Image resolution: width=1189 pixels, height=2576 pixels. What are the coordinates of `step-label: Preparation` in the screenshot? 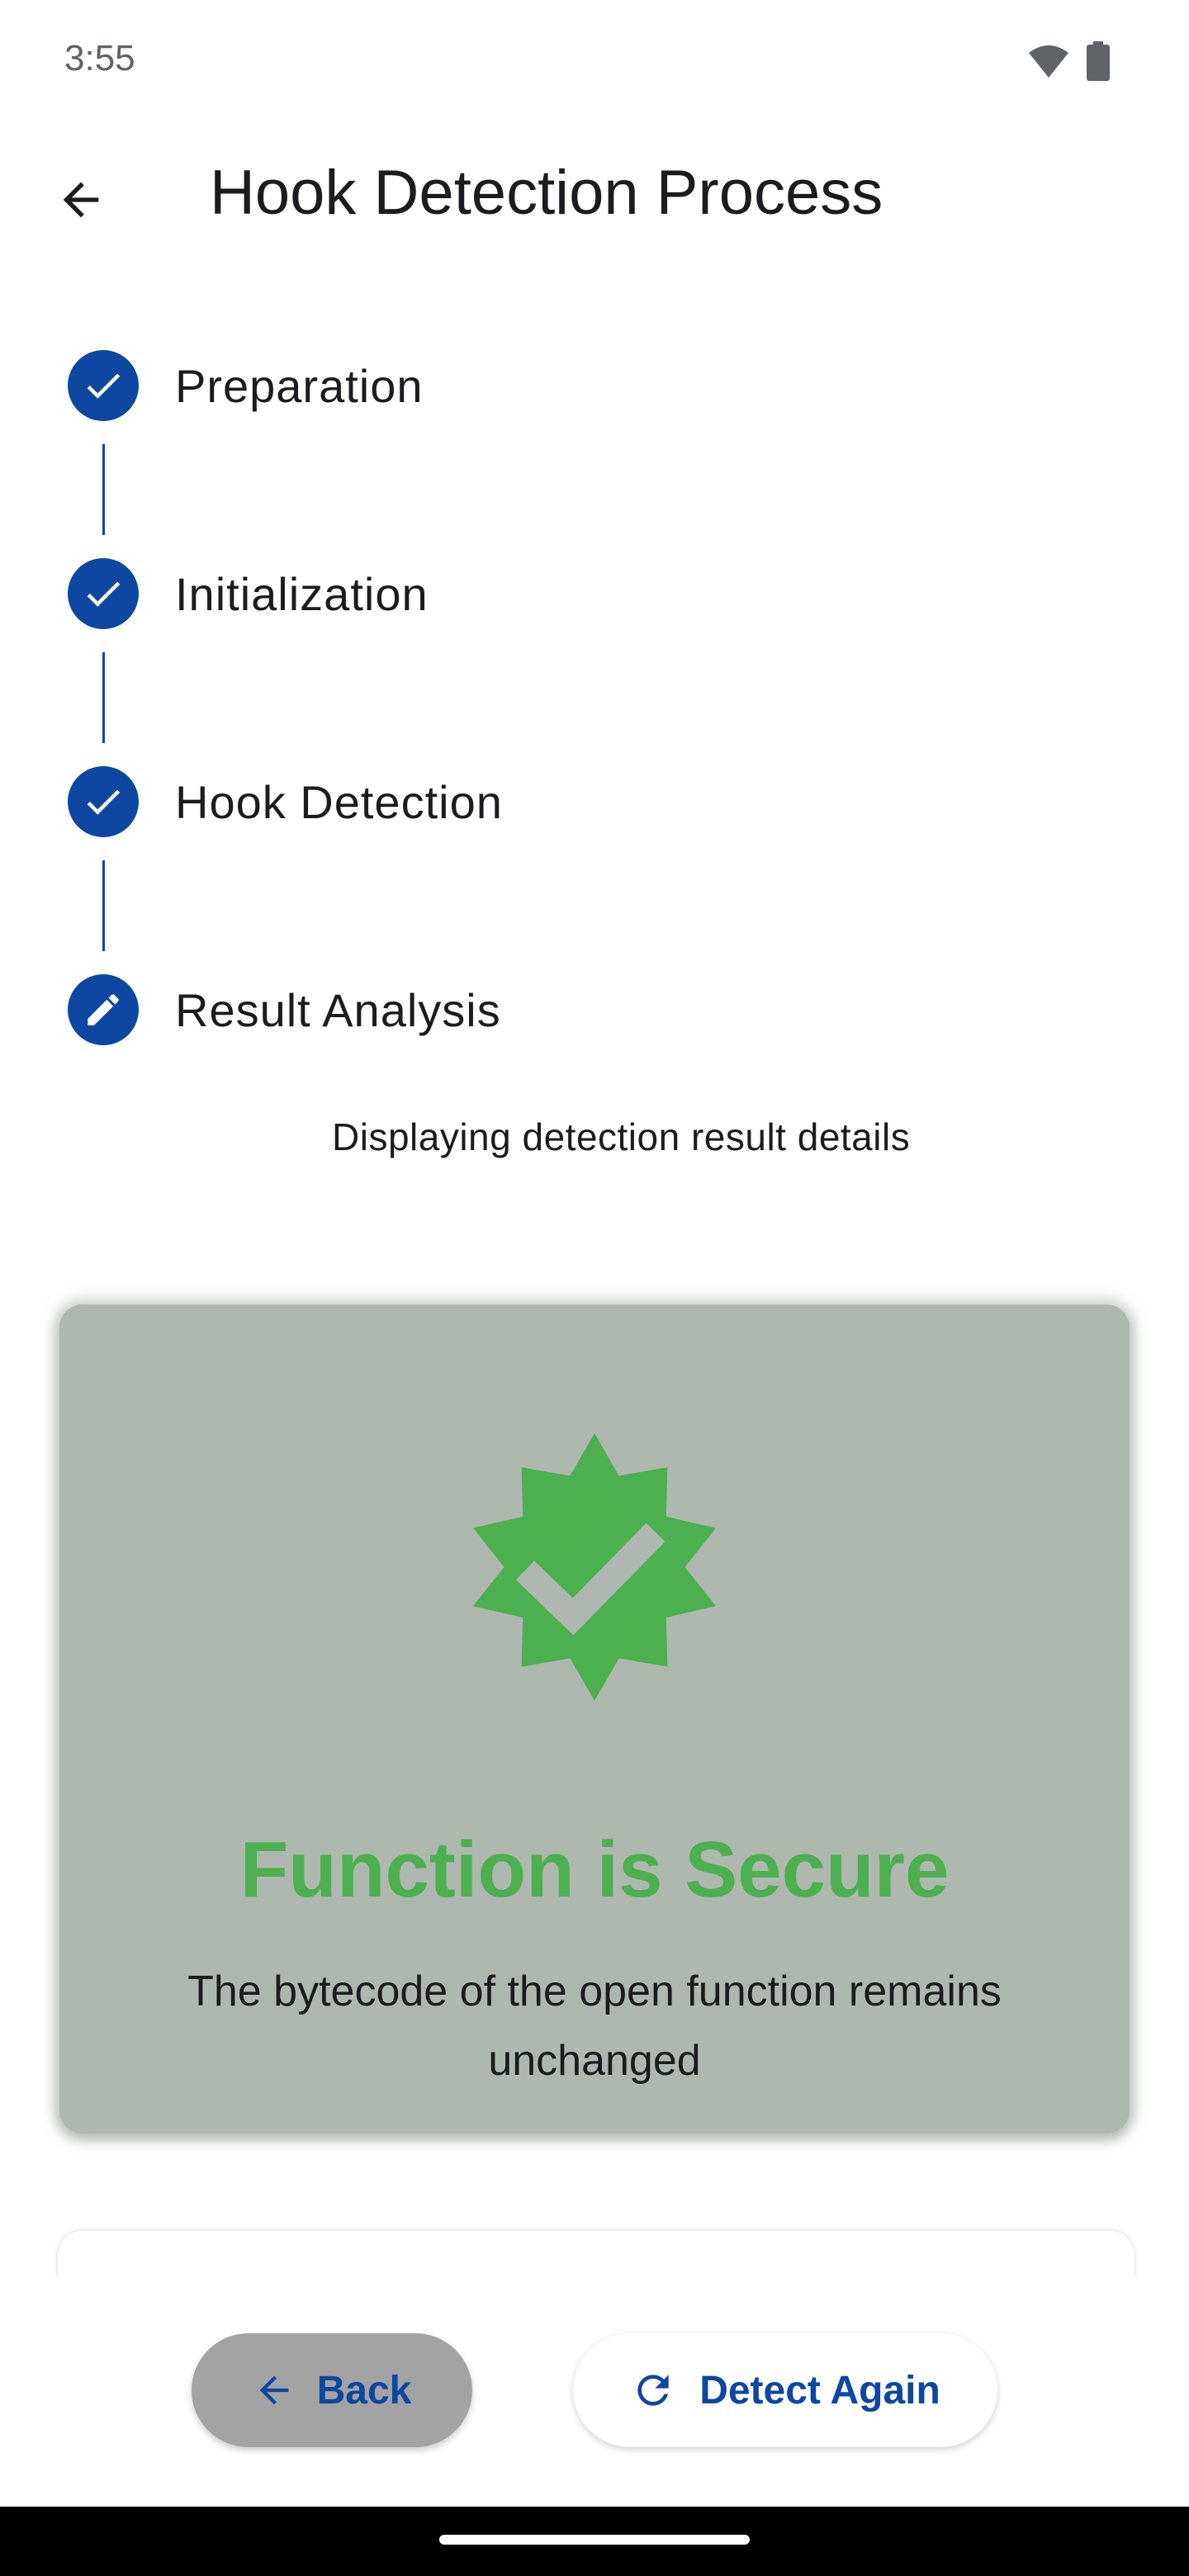 It's located at (299, 385).